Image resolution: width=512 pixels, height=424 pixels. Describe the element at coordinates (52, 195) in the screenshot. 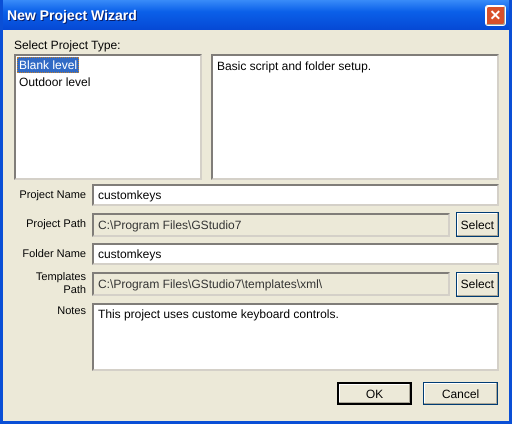

I see `field-label: Project Name` at that location.